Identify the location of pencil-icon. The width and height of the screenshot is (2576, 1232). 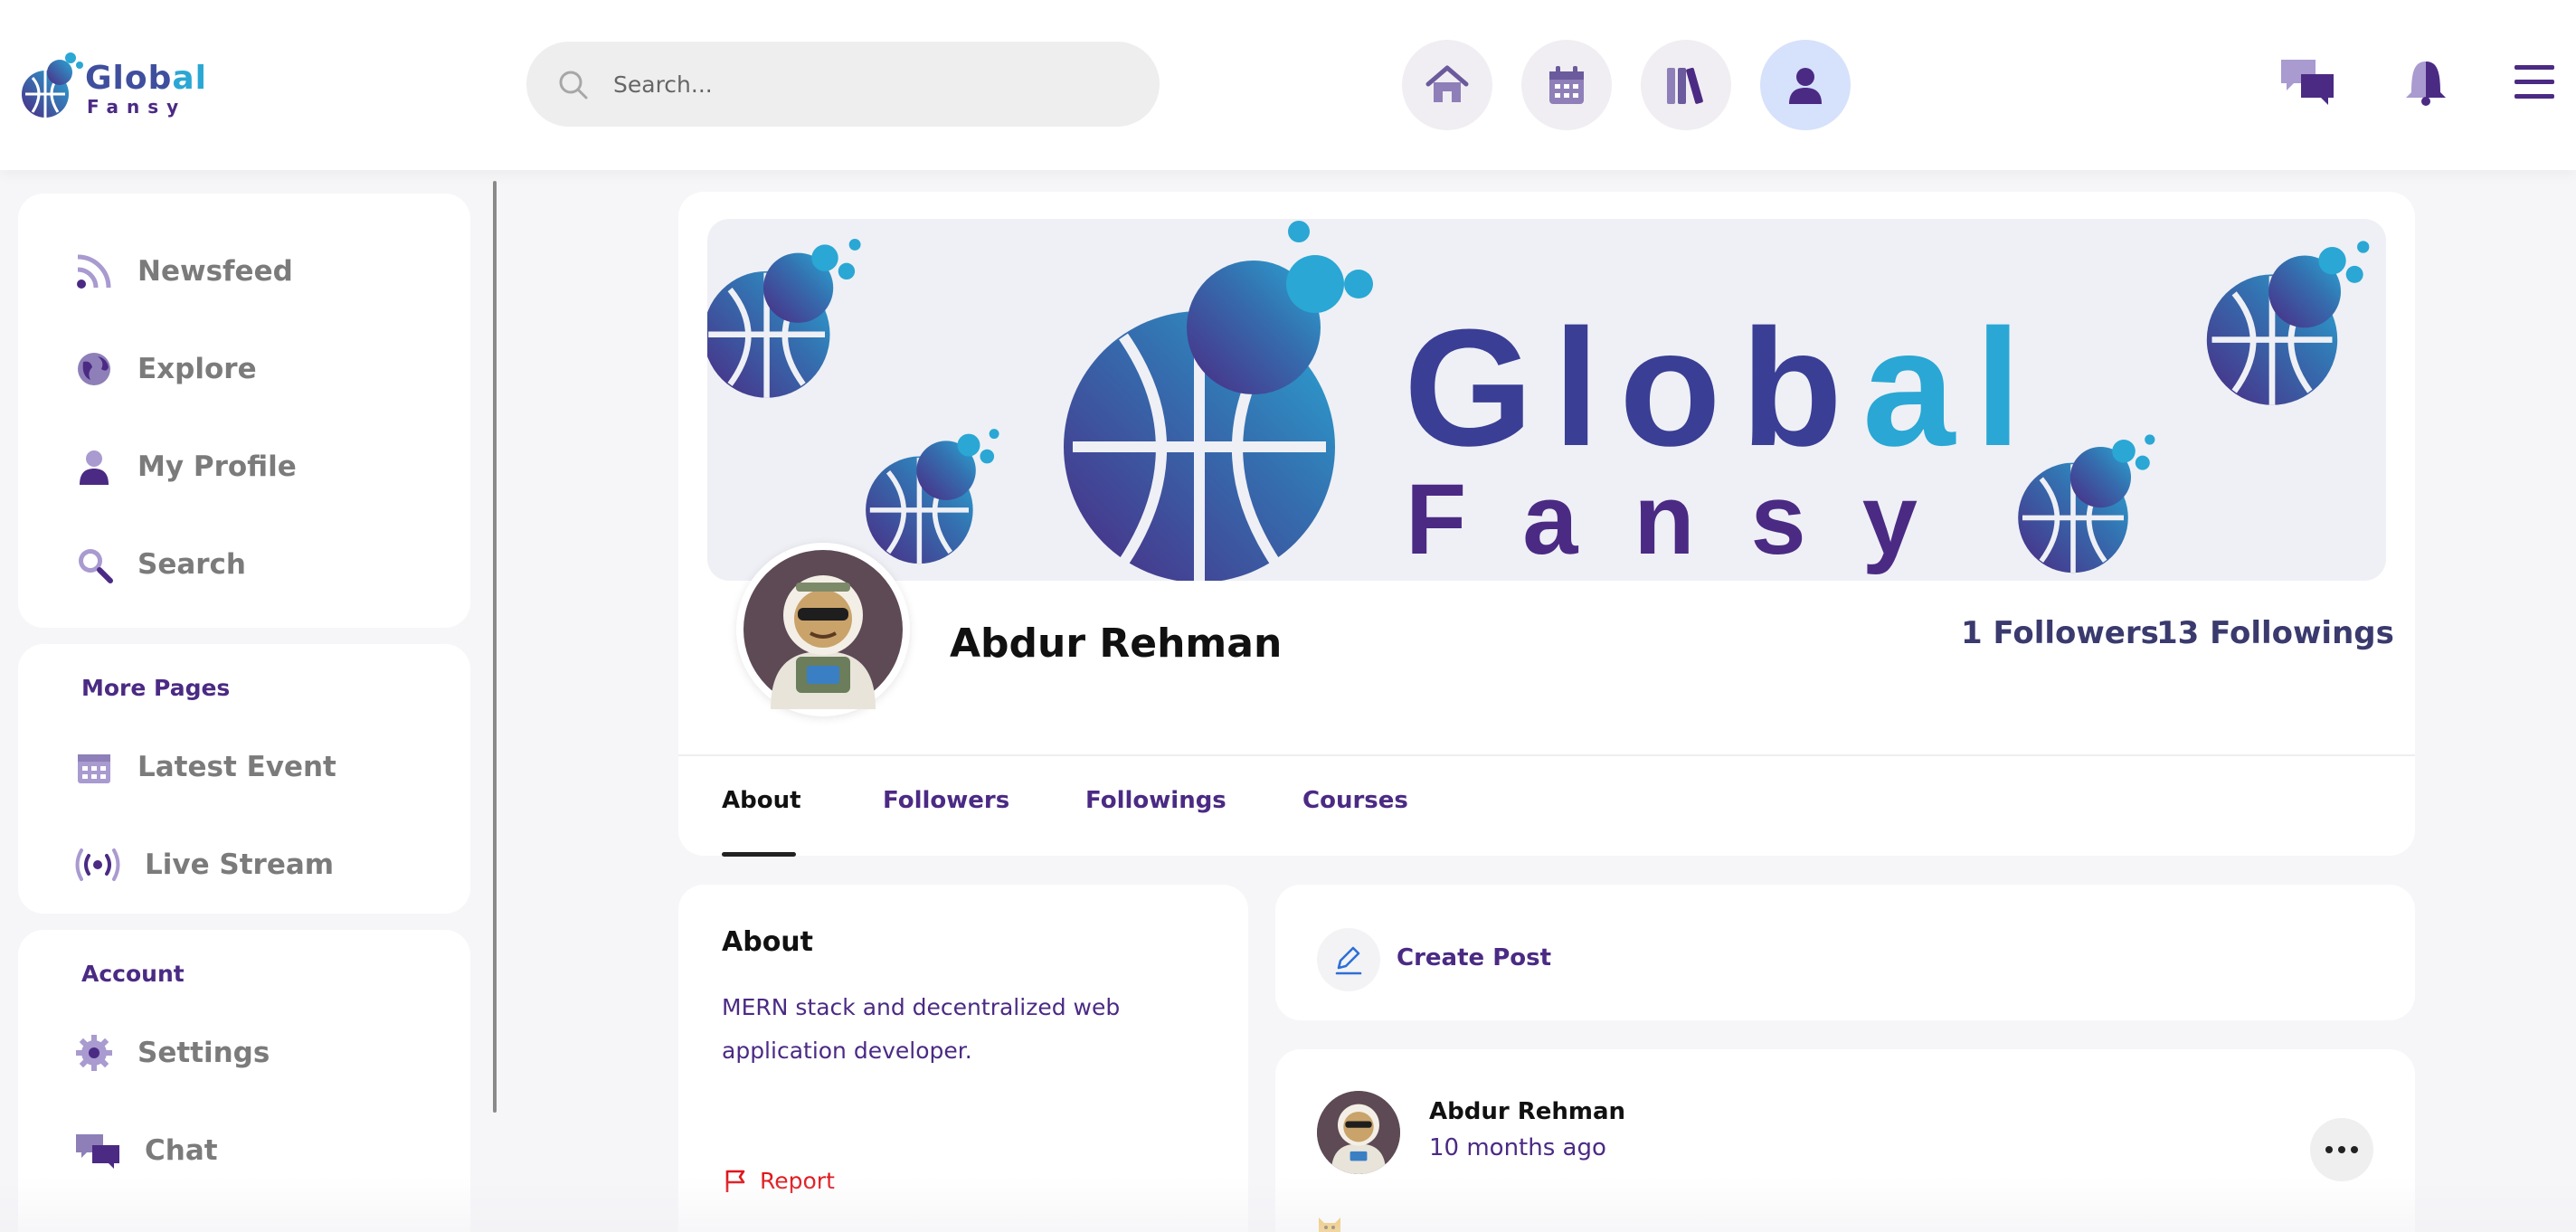
(1348, 961).